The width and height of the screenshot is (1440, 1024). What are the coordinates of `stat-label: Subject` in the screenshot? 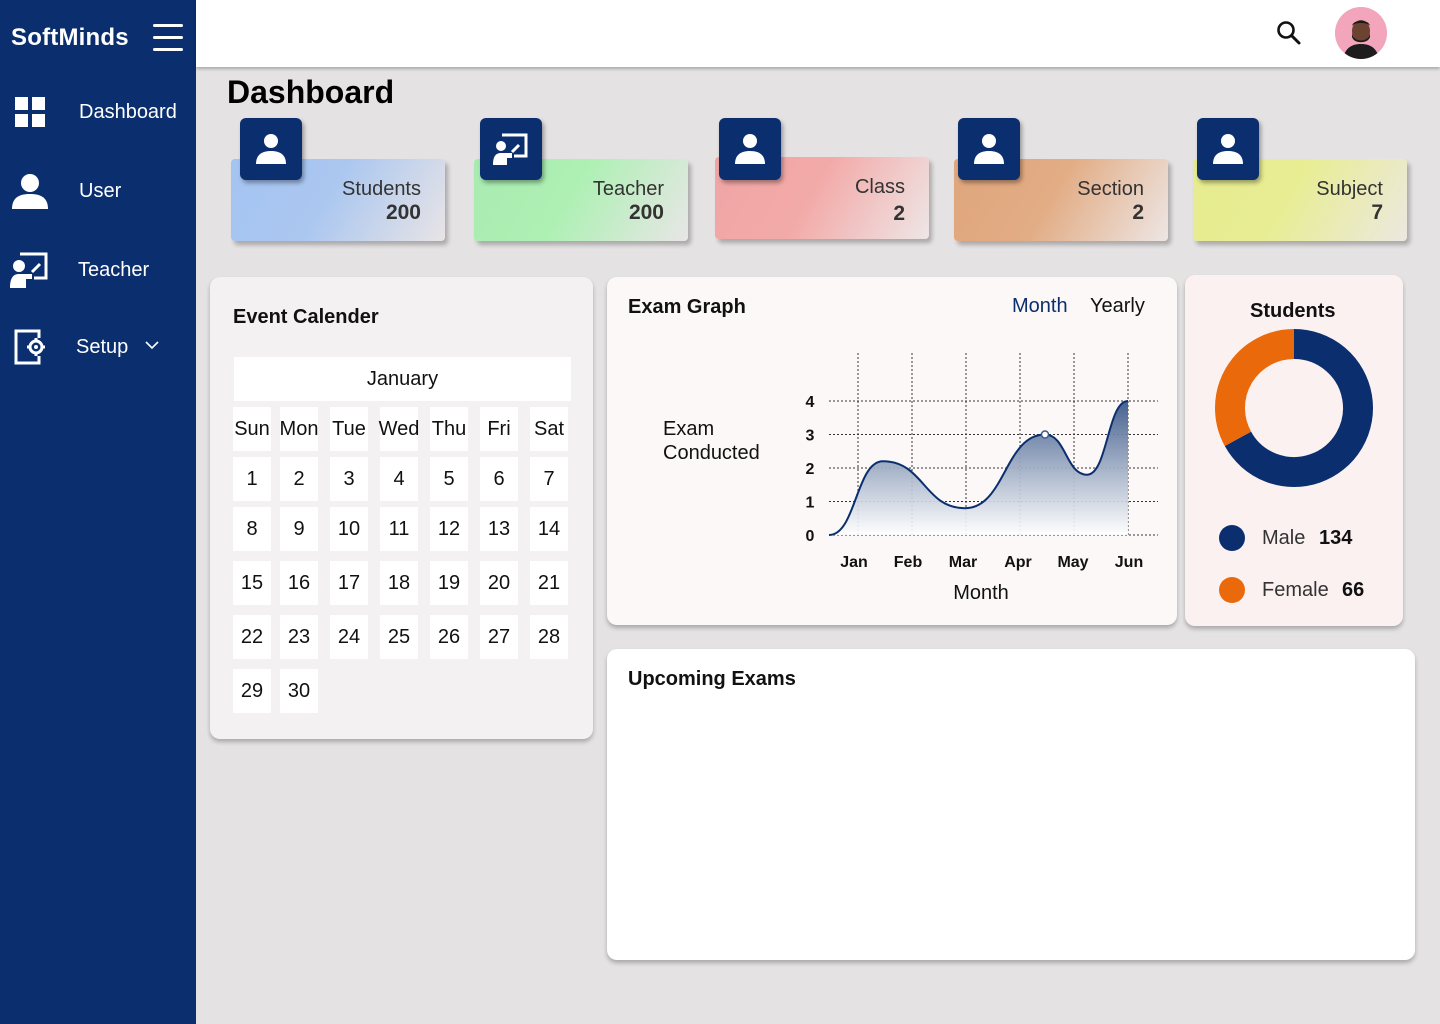 It's located at (1349, 189).